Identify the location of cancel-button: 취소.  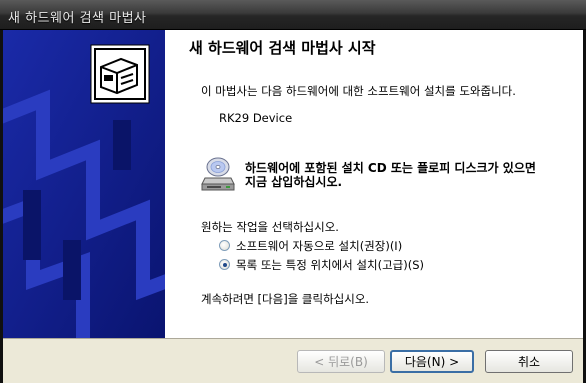
(529, 361).